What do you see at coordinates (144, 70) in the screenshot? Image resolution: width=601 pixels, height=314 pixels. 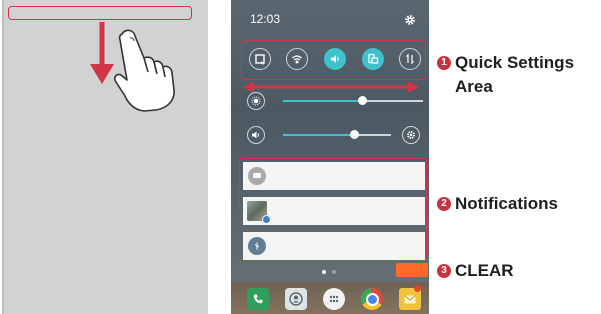 I see `pointing-hand-icon` at bounding box center [144, 70].